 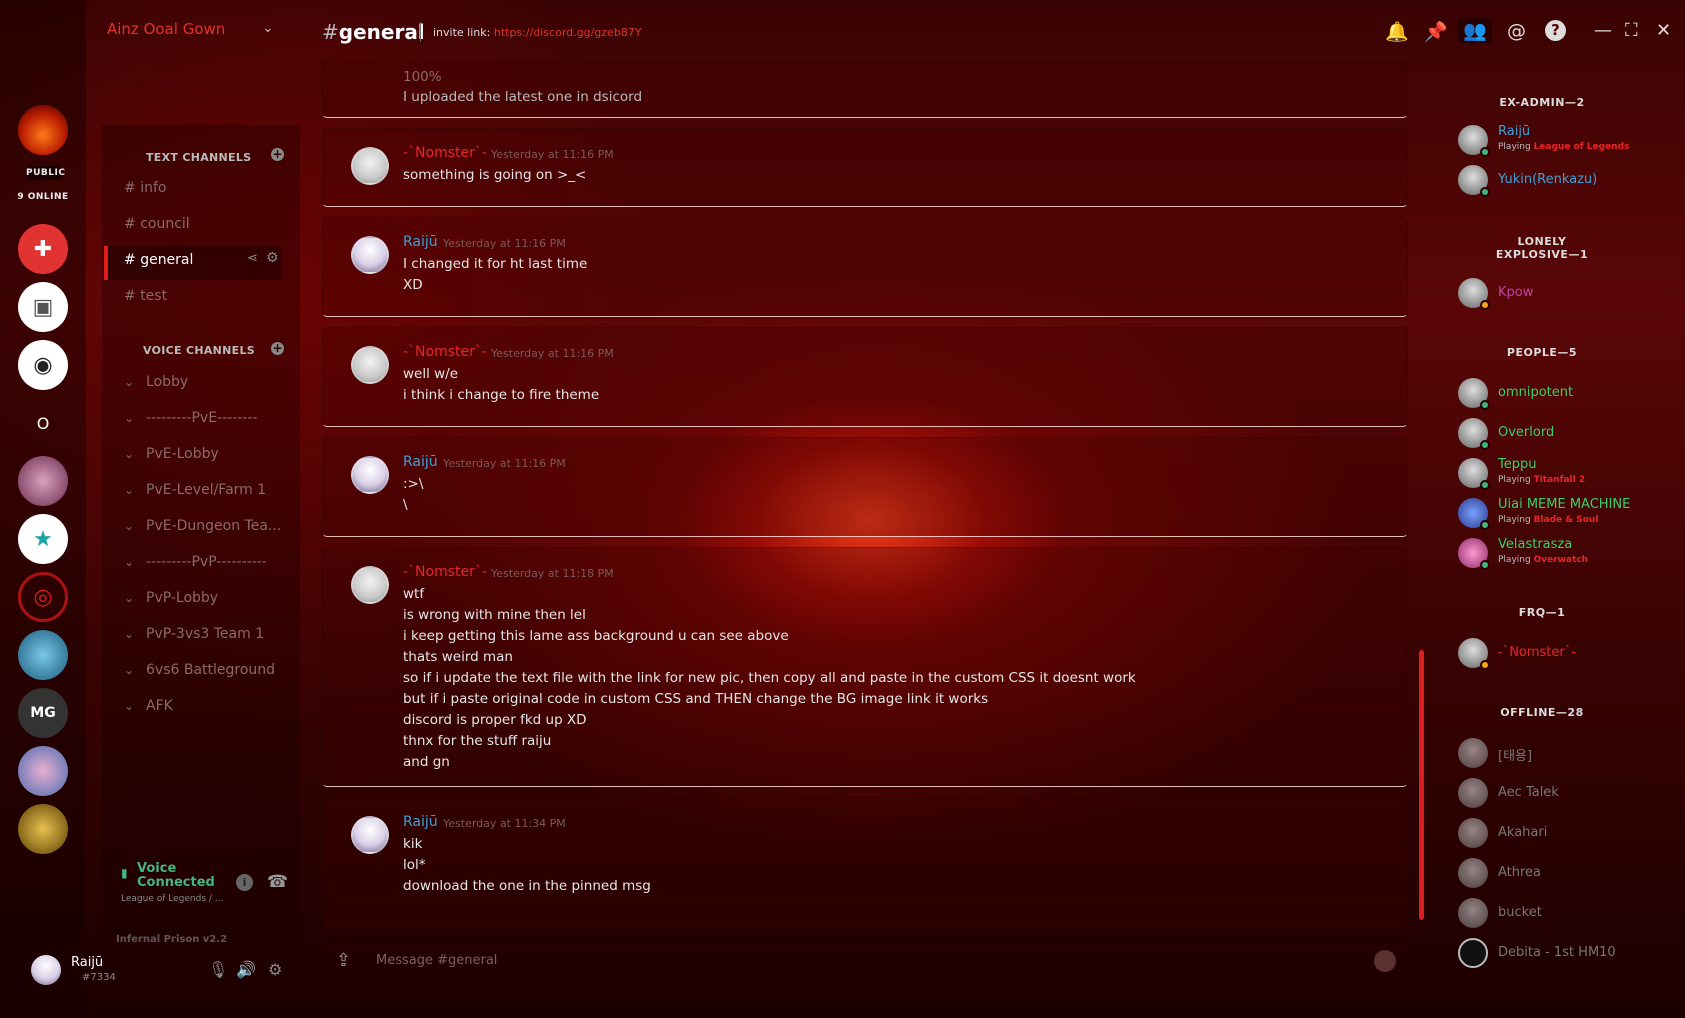 I want to click on channel-test: # test, so click(x=145, y=296).